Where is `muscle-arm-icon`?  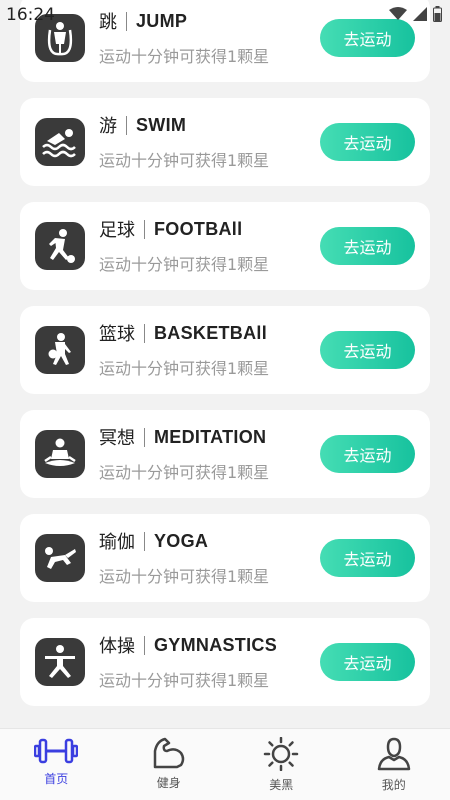 muscle-arm-icon is located at coordinates (168, 753).